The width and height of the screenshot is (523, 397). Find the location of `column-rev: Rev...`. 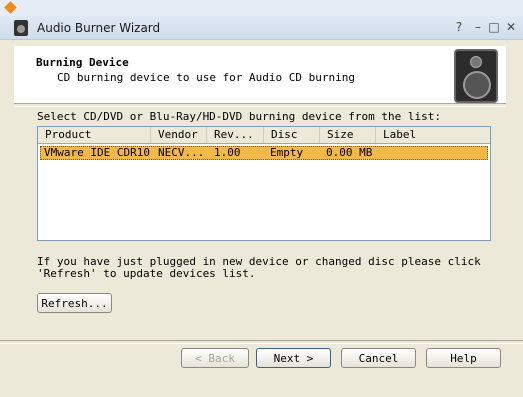

column-rev: Rev... is located at coordinates (235, 135).